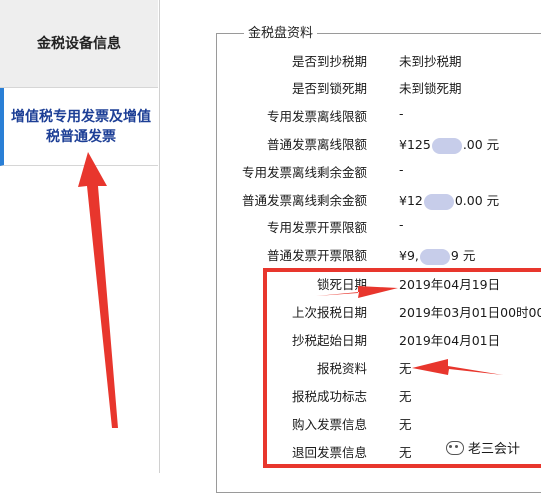  What do you see at coordinates (98, 290) in the screenshot?
I see `arrow-up-icon` at bounding box center [98, 290].